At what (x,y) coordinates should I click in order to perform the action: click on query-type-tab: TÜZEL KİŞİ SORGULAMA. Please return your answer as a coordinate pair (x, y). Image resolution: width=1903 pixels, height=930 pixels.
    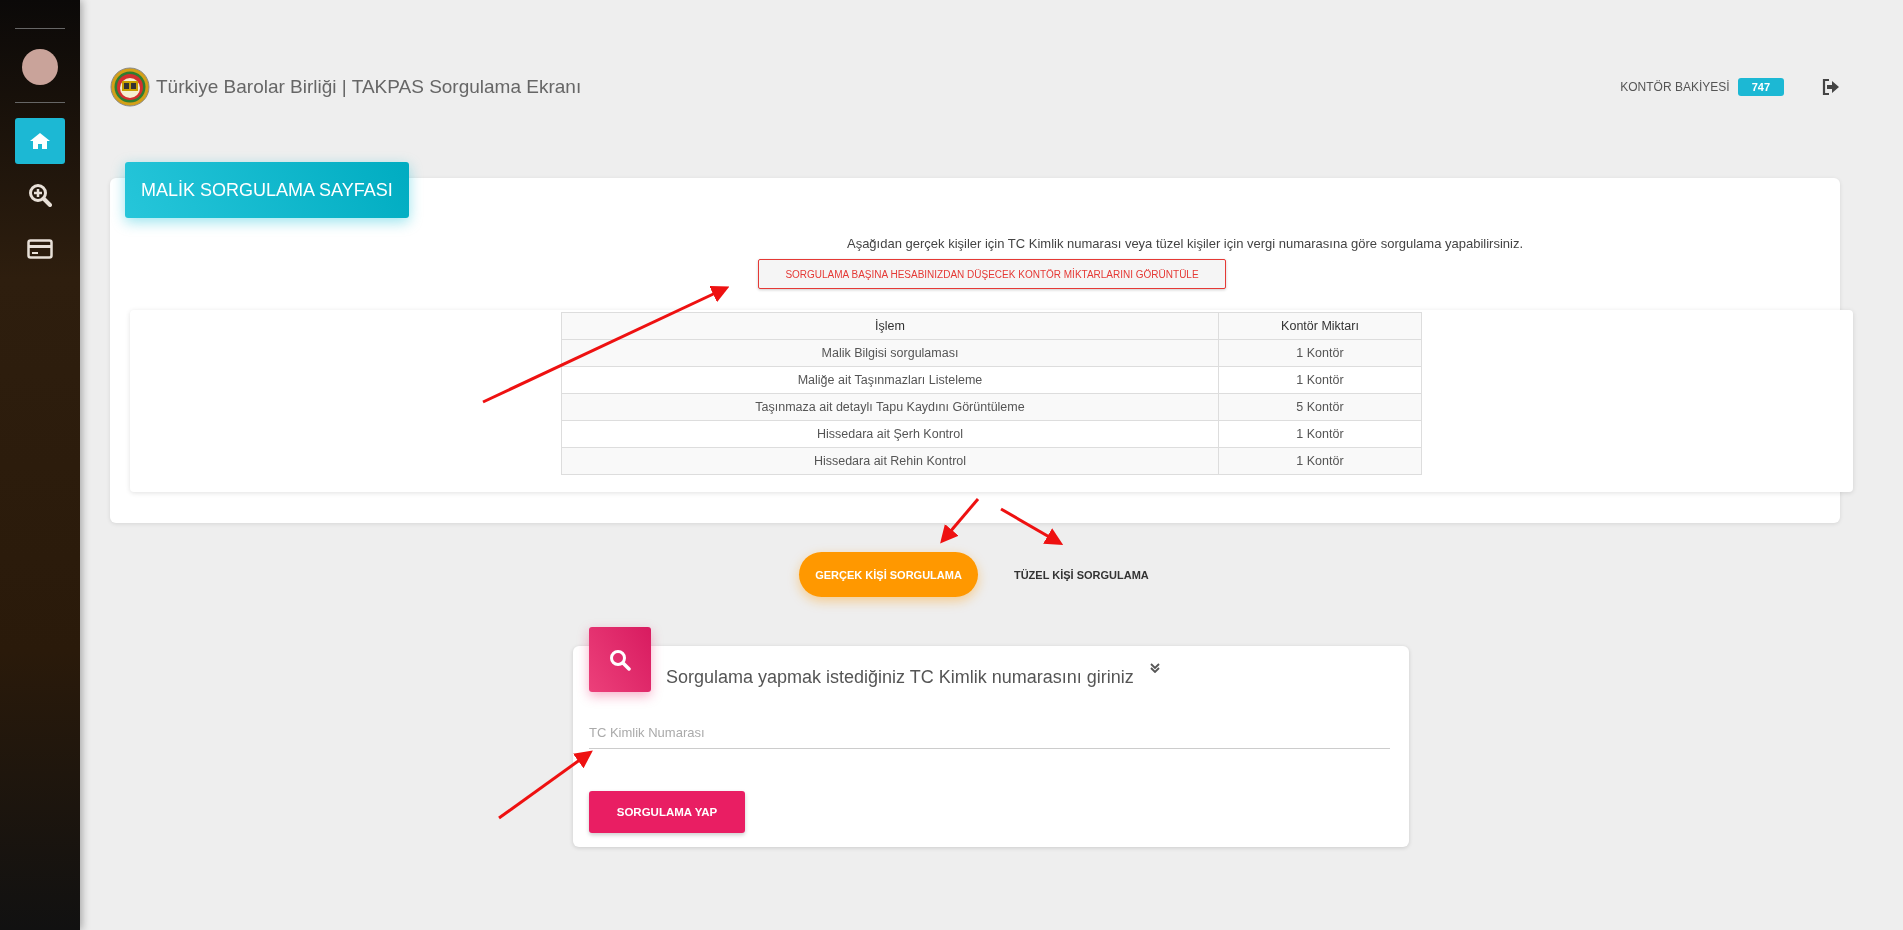
    Looking at the image, I should click on (1081, 574).